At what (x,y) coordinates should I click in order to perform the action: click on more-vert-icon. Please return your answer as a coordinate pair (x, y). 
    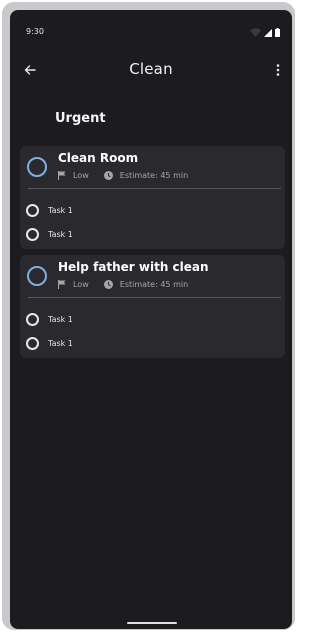
    Looking at the image, I should click on (278, 70).